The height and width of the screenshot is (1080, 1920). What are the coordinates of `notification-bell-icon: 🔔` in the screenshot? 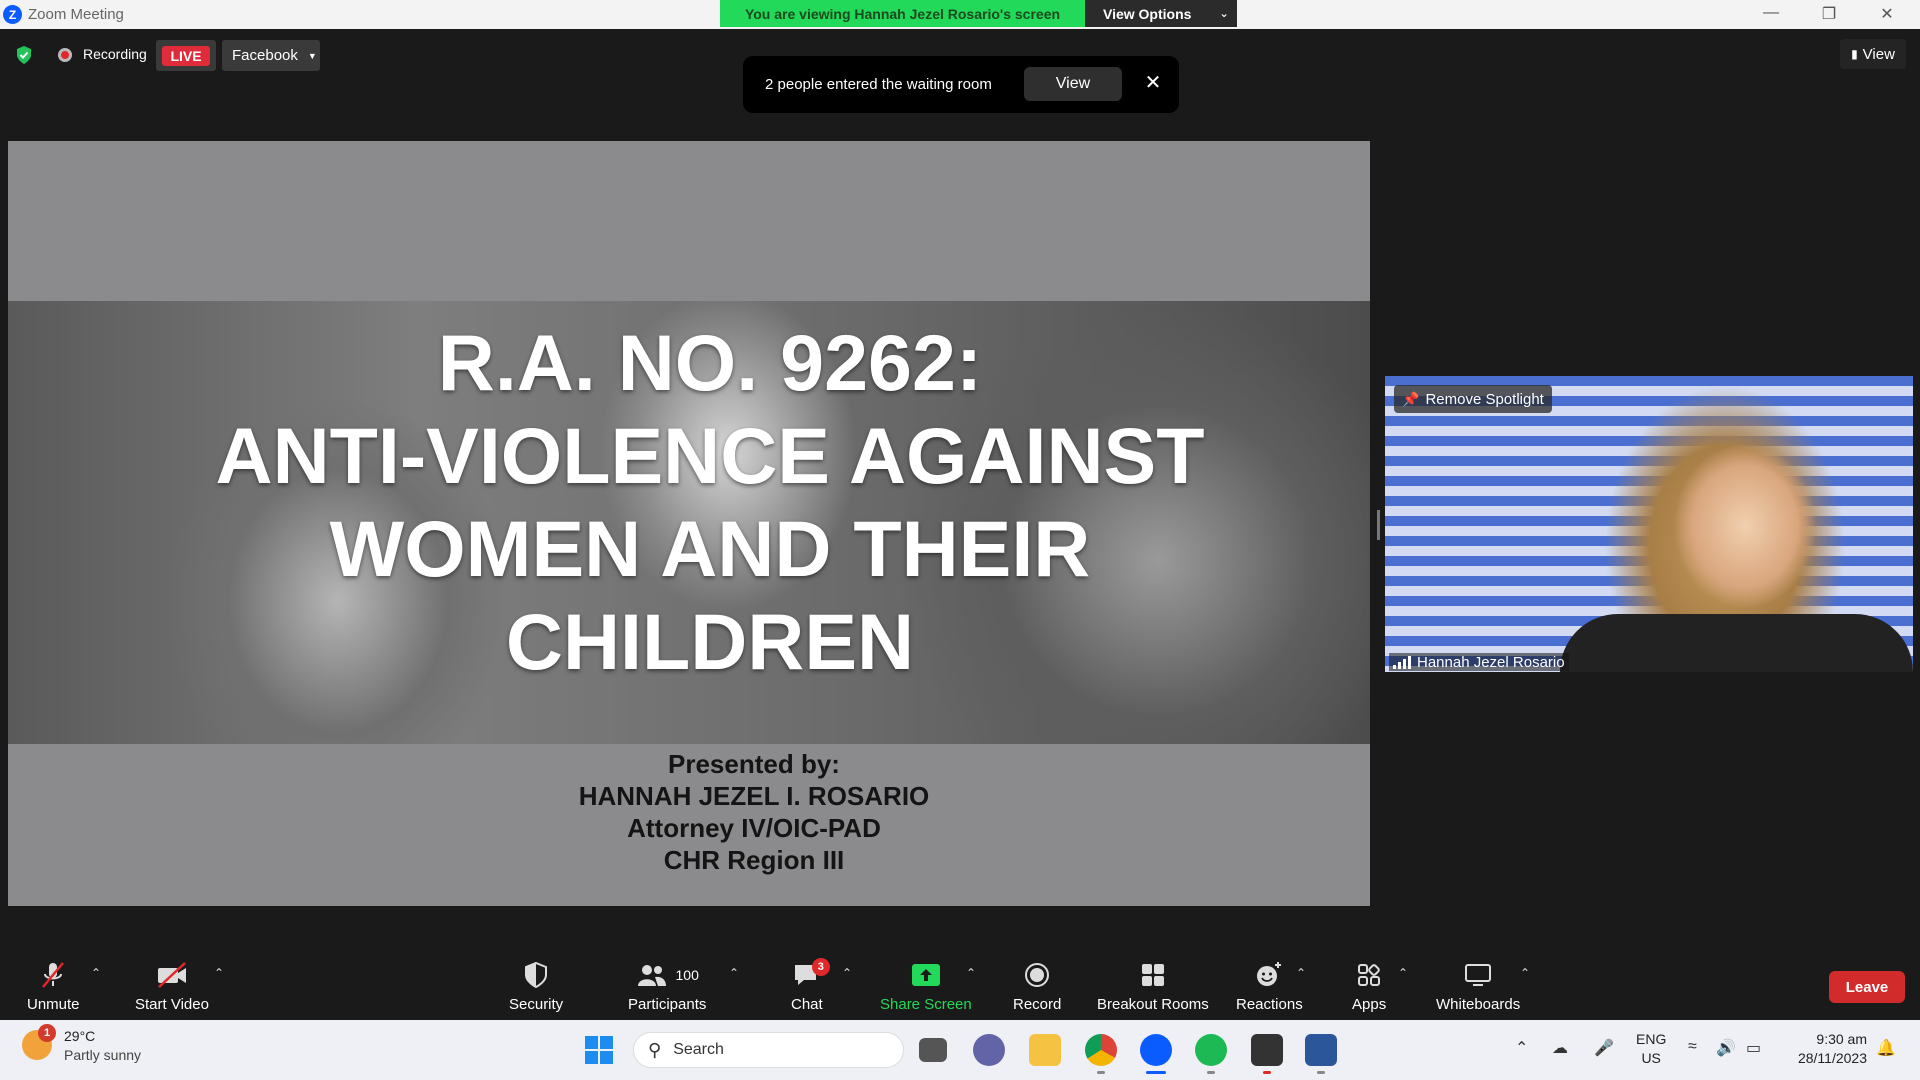 It's located at (1886, 1048).